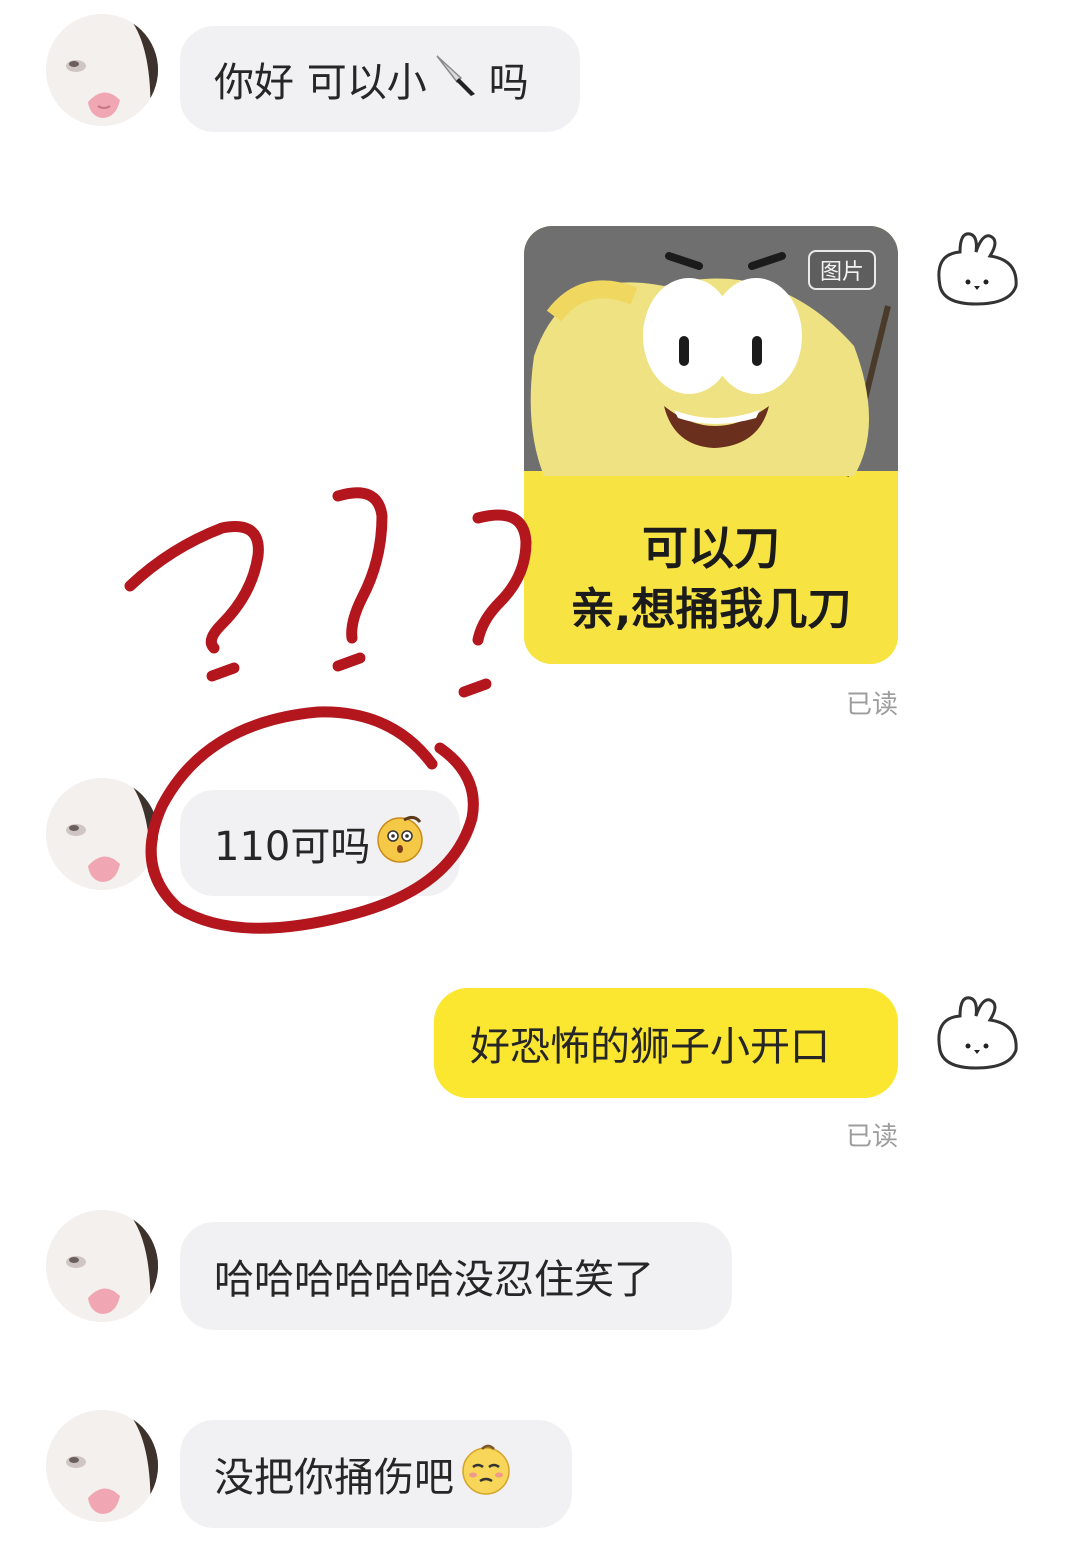 The width and height of the screenshot is (1080, 1557). Describe the element at coordinates (312, 820) in the screenshot. I see `highlight-circle` at that location.